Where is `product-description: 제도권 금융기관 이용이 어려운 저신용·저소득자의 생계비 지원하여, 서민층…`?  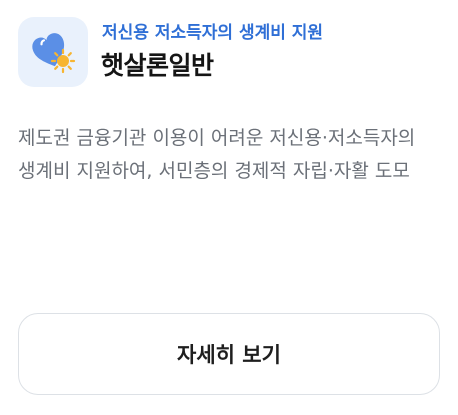 product-description: 제도권 금융기관 이용이 어려운 저신용·저소득자의 생계비 지원하여, 서민층… is located at coordinates (217, 154).